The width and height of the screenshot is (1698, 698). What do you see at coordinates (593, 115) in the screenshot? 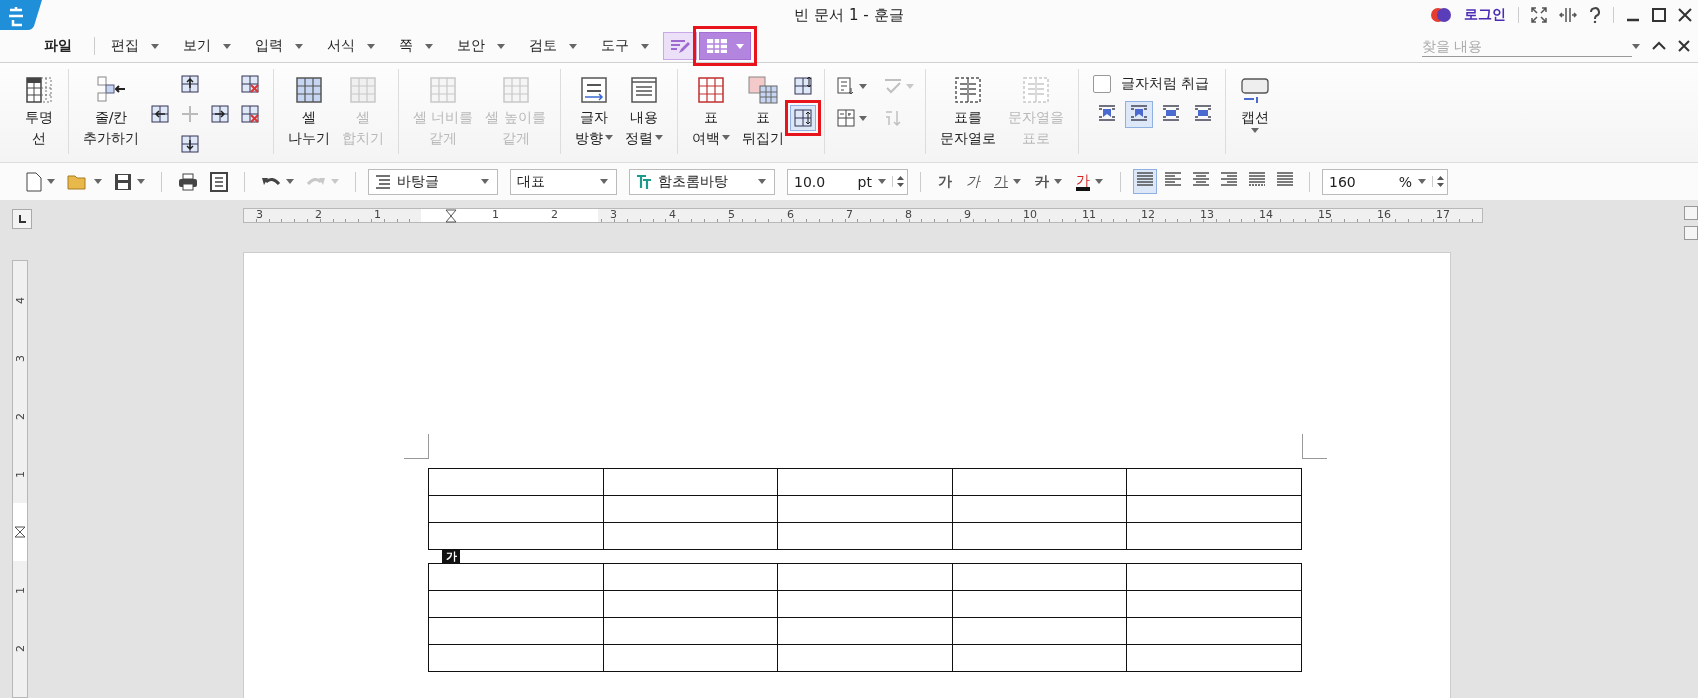
I see `ribbon-button: 글자 방향` at bounding box center [593, 115].